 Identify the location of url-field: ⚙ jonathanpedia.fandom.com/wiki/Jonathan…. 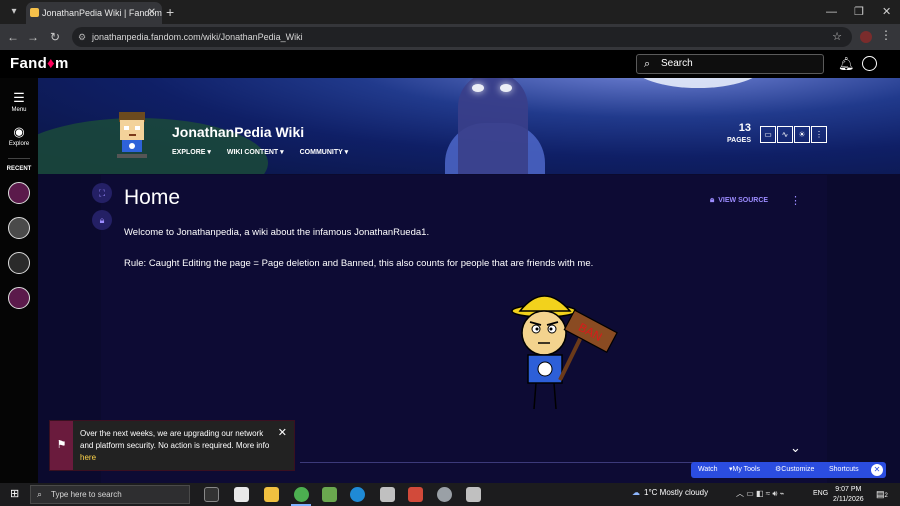
(462, 37).